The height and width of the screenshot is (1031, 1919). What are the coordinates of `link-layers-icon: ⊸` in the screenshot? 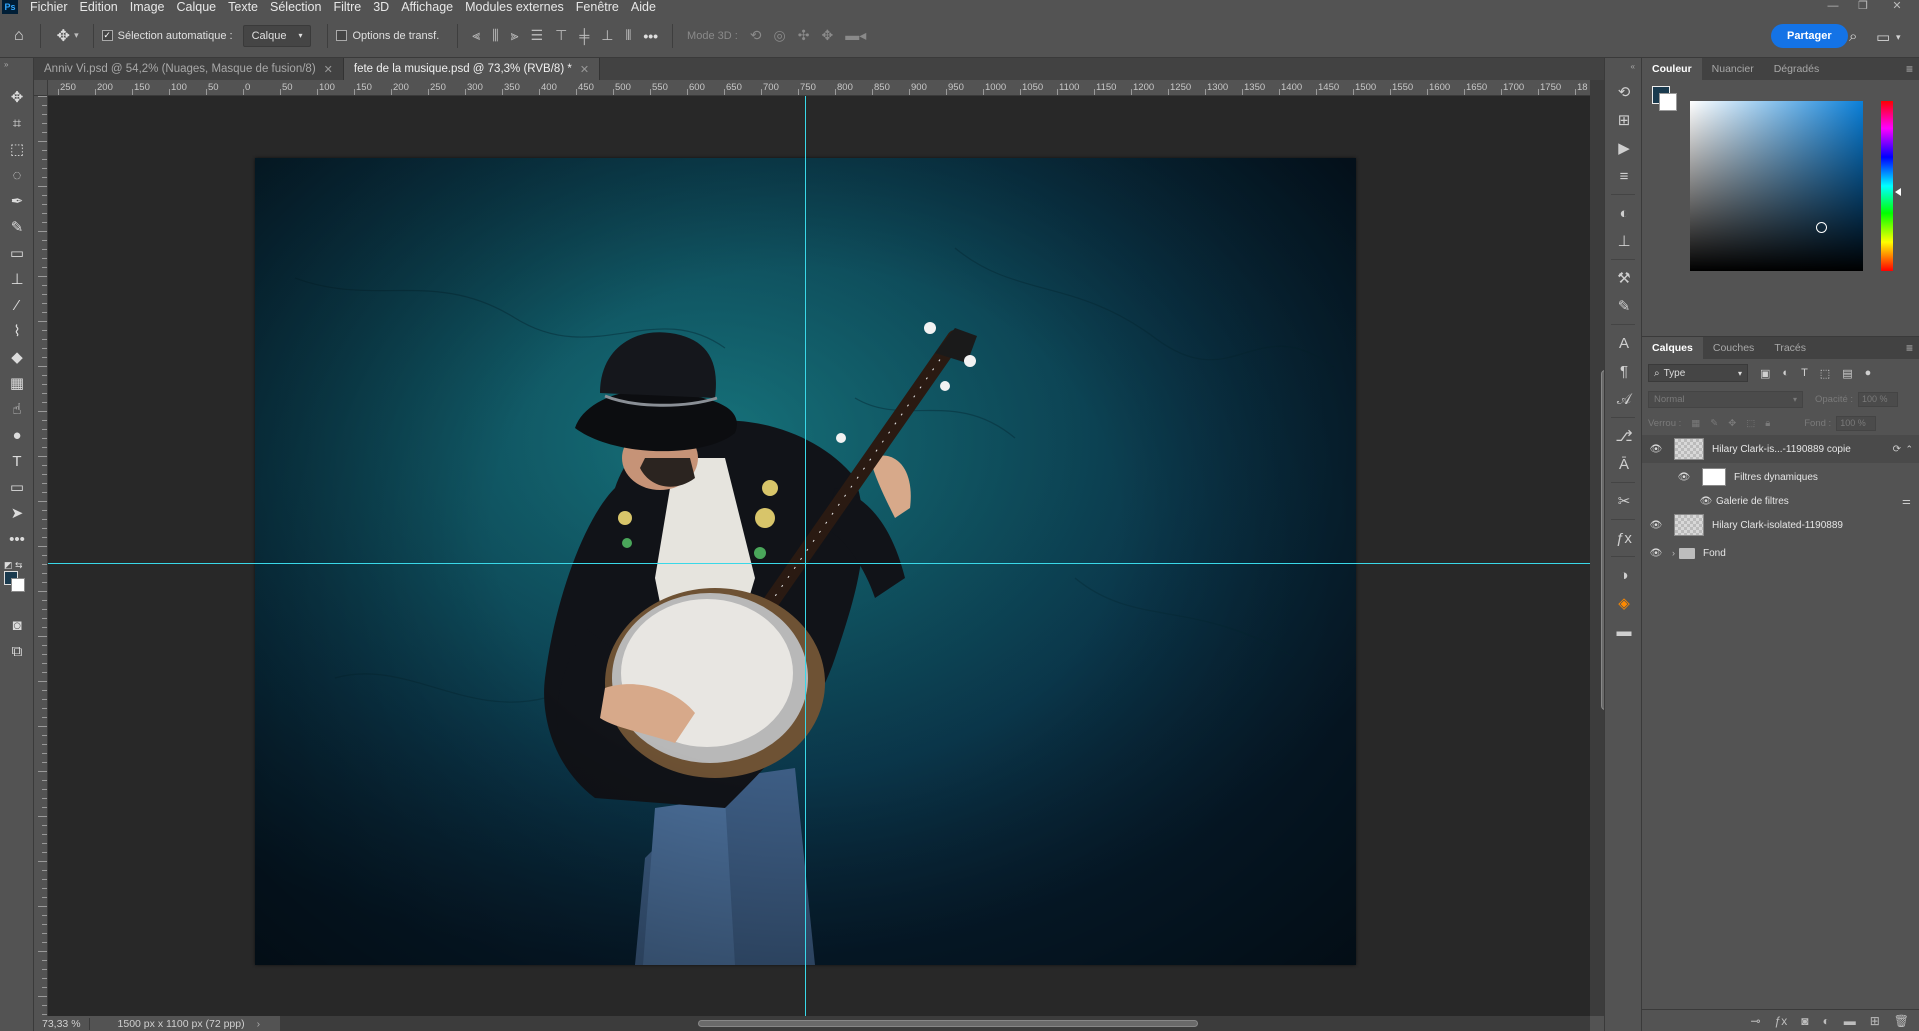 It's located at (1755, 1021).